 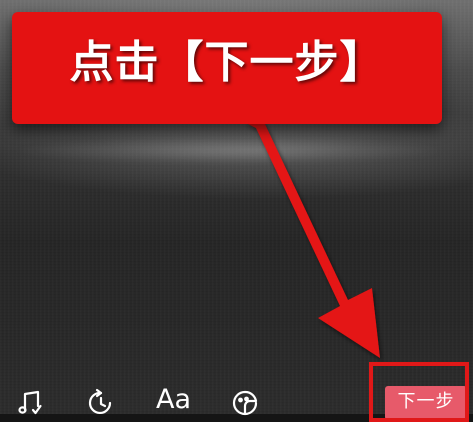 I want to click on next-button-highlight, so click(x=419, y=392).